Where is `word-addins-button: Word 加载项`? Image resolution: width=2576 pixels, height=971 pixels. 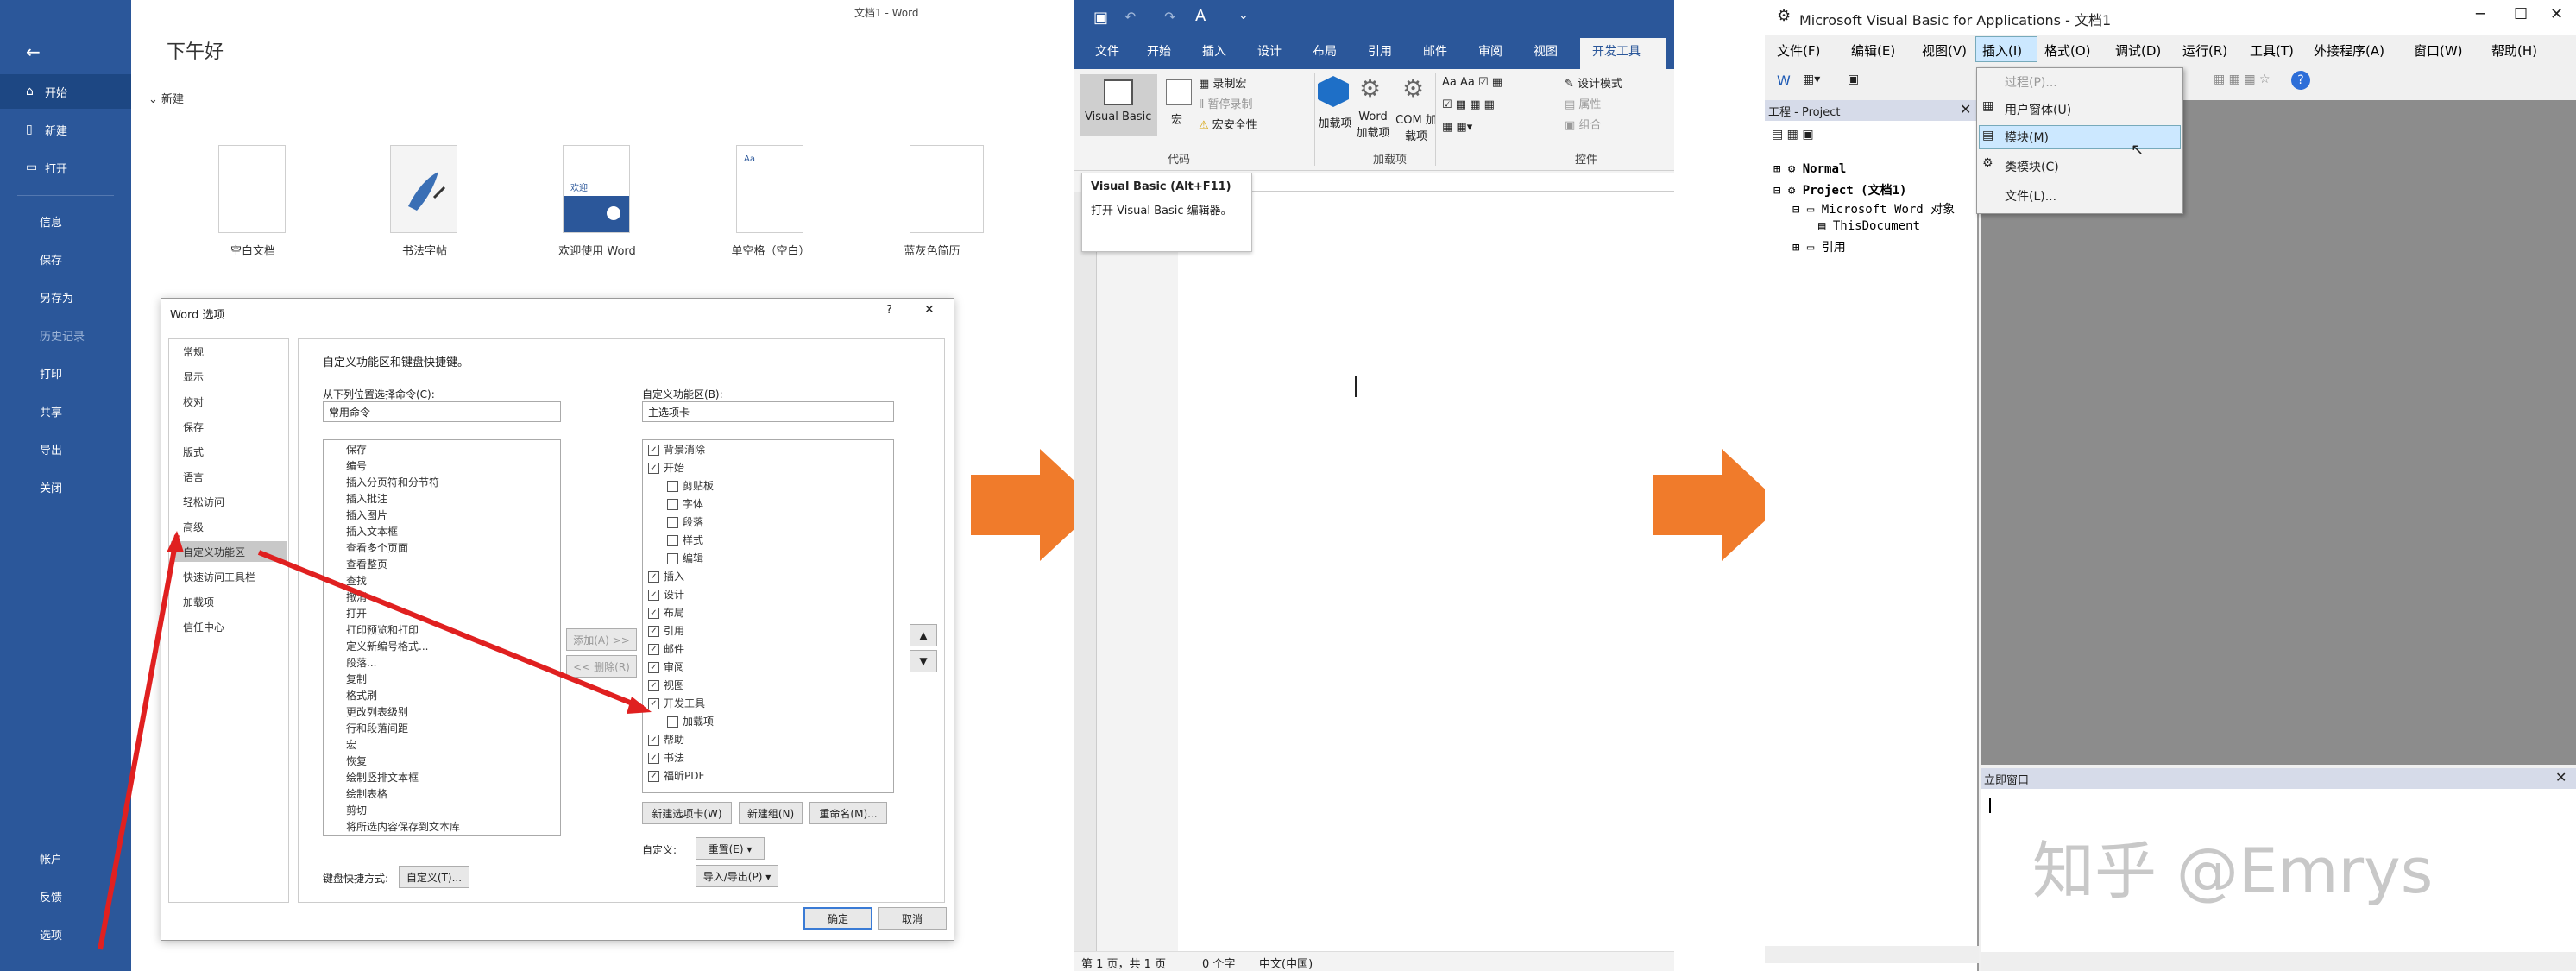
word-addins-button: Word 加载项 is located at coordinates (1373, 125).